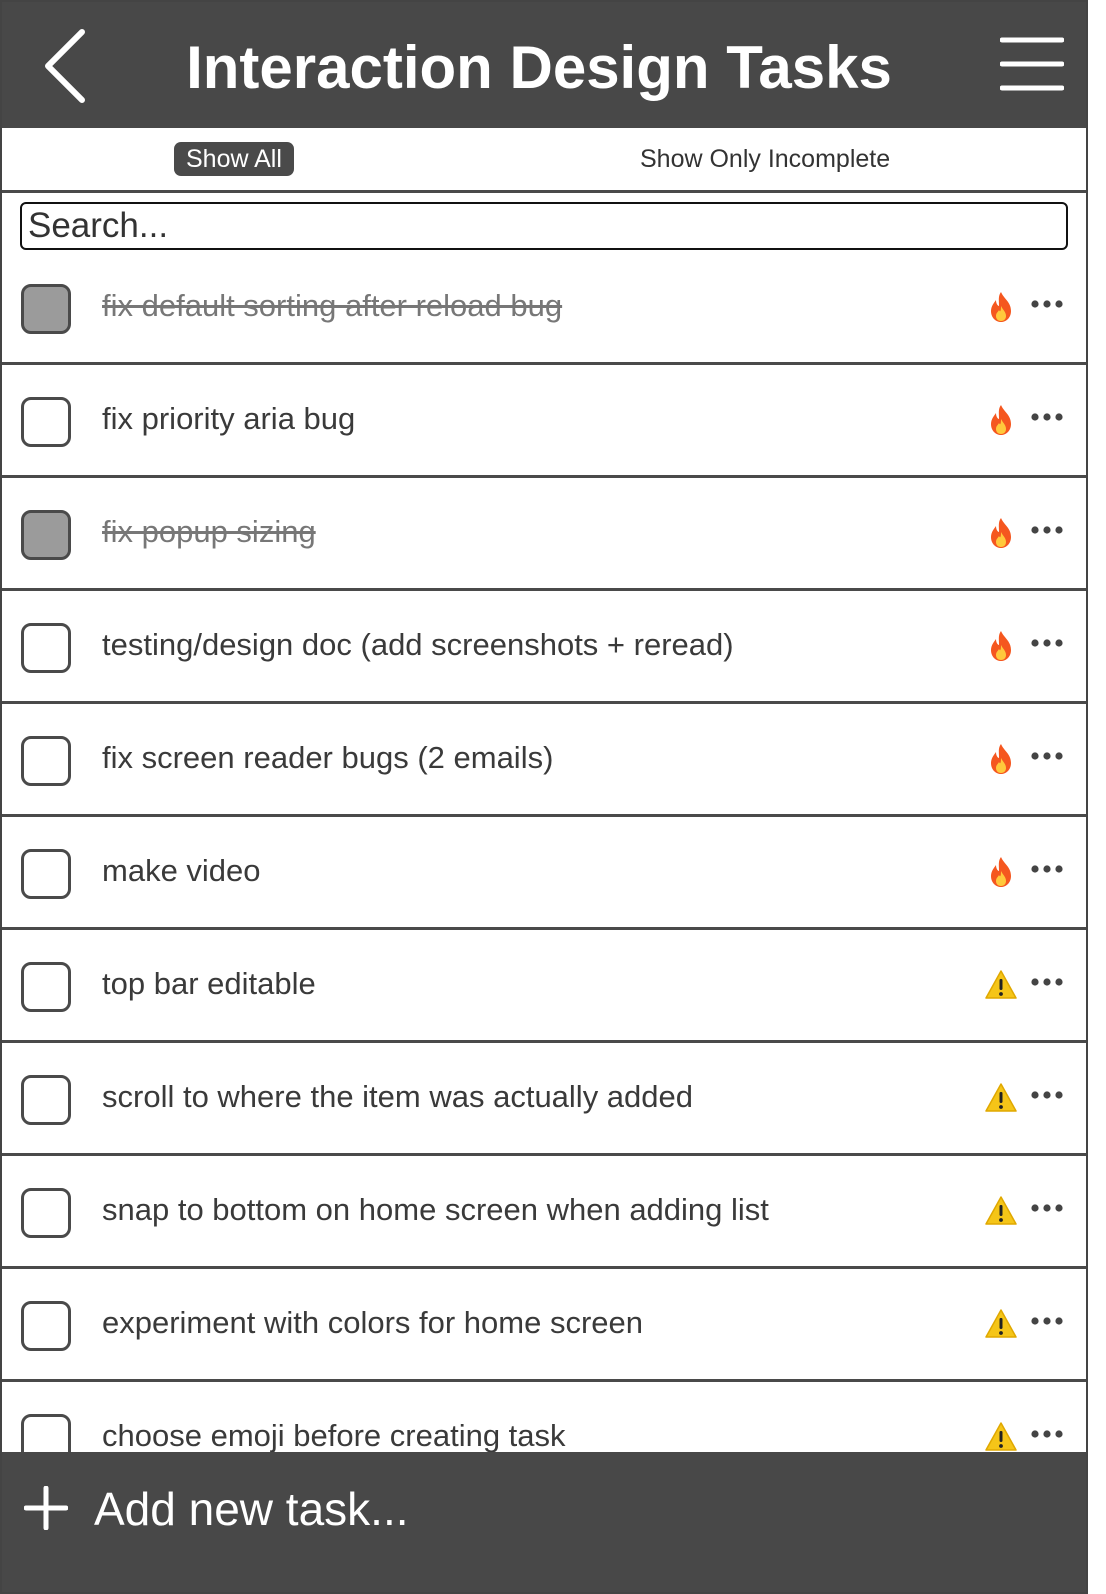 The image size is (1106, 1594). I want to click on task-row: fix screen reader bugs (2 emails), so click(544, 760).